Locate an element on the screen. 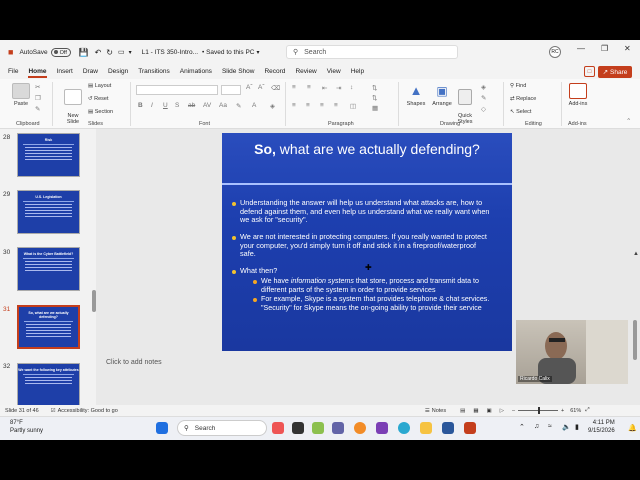  shape-effects-icon: ◇ is located at coordinates (483, 109).